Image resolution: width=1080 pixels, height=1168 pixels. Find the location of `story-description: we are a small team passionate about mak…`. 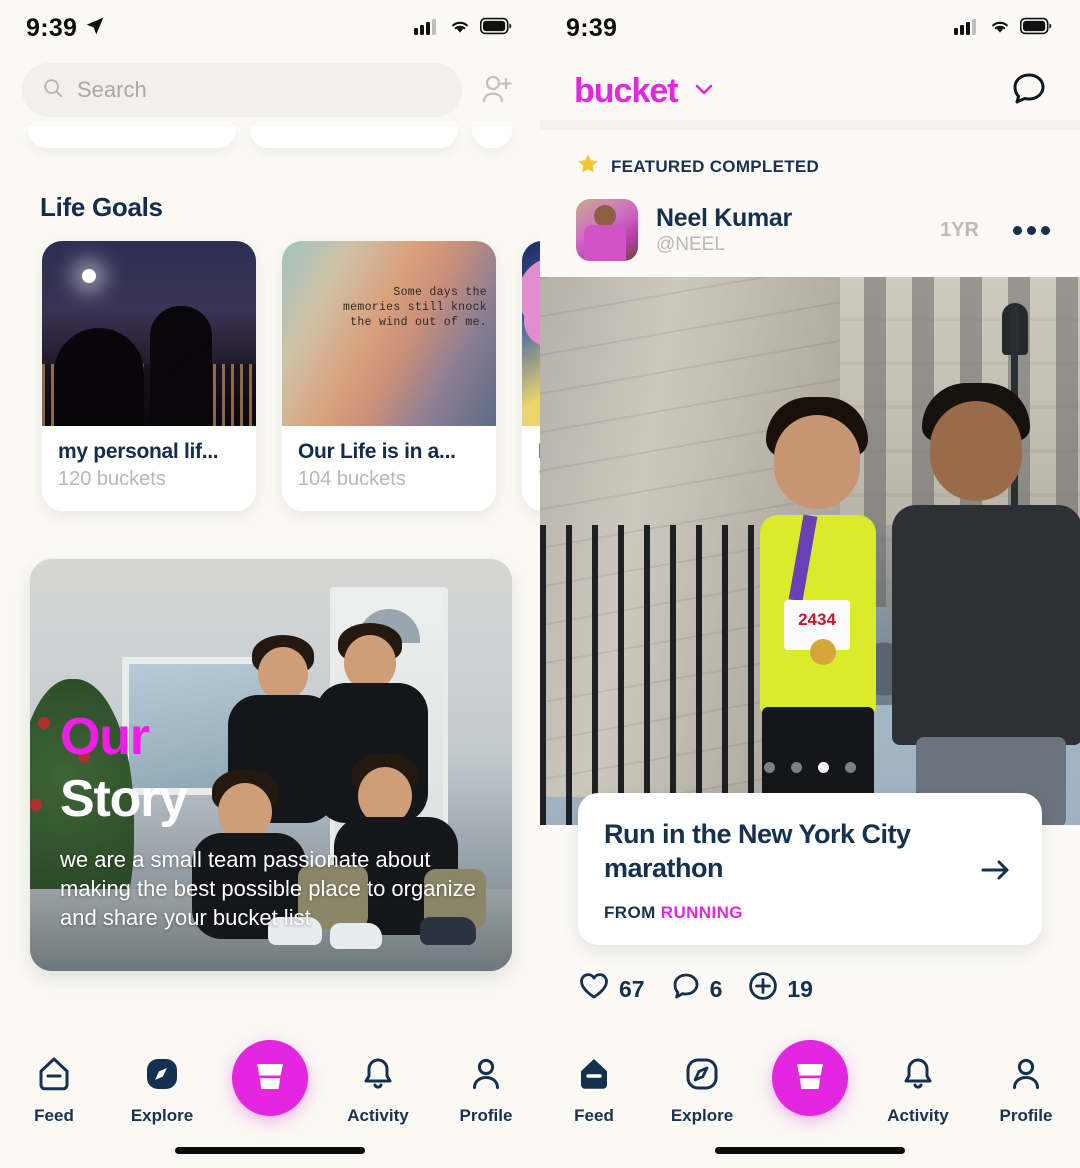

story-description: we are a small team passionate about mak… is located at coordinates (268, 888).